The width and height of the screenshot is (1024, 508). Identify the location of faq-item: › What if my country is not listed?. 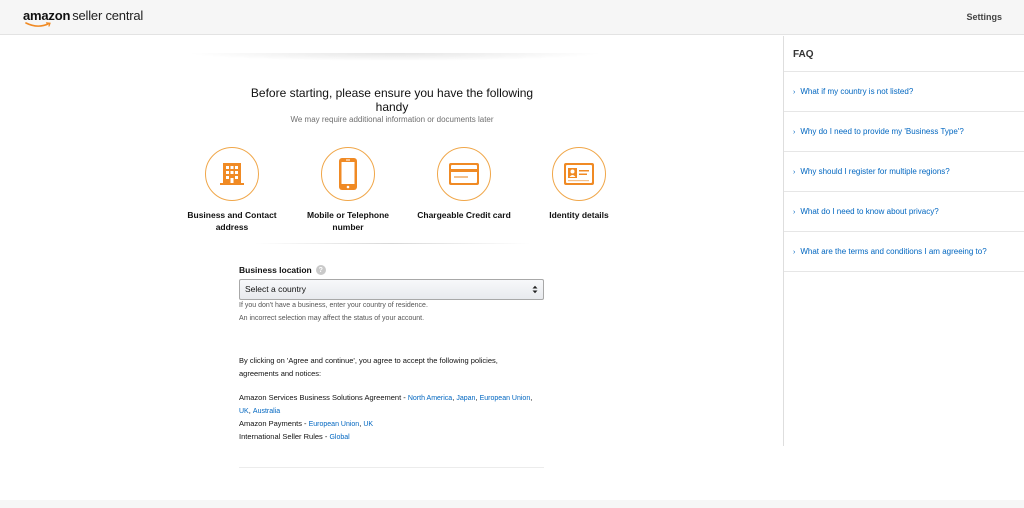
(904, 92).